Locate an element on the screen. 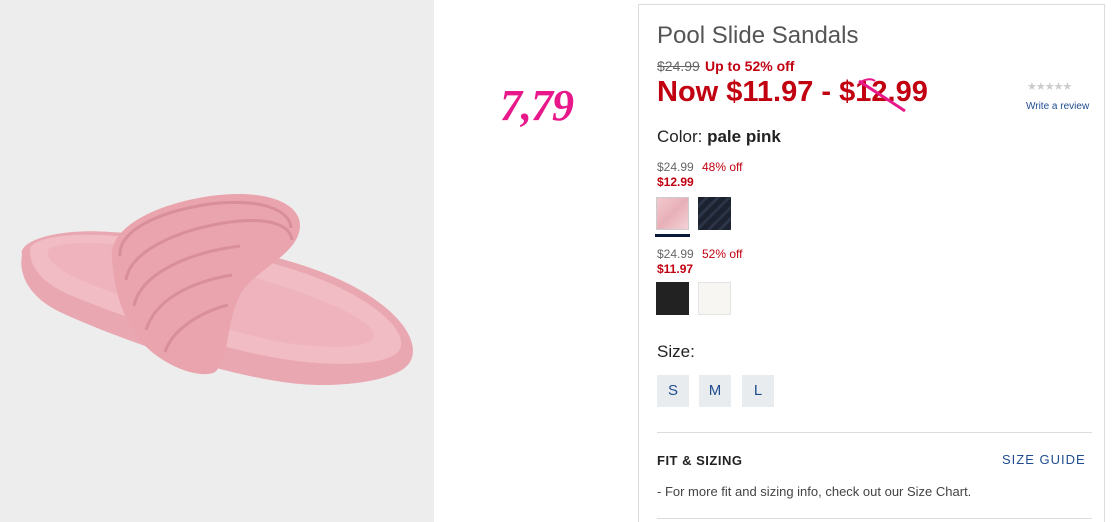 The image size is (1112, 522). pink-strikethrough-mark is located at coordinates (882, 95).